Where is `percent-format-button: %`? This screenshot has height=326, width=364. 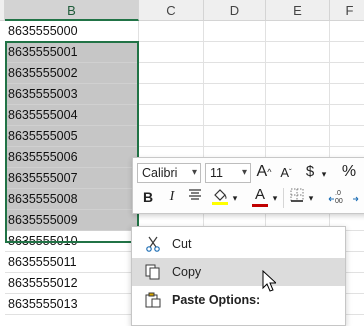 percent-format-button: % is located at coordinates (349, 172).